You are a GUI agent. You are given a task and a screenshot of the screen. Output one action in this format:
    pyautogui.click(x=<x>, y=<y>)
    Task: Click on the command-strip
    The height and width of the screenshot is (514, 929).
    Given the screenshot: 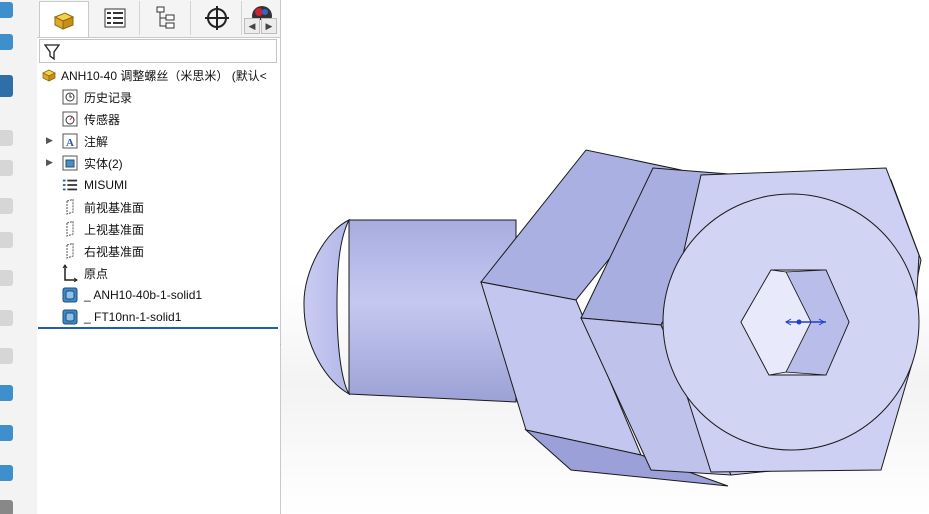 What is the action you would take?
    pyautogui.click(x=8, y=257)
    